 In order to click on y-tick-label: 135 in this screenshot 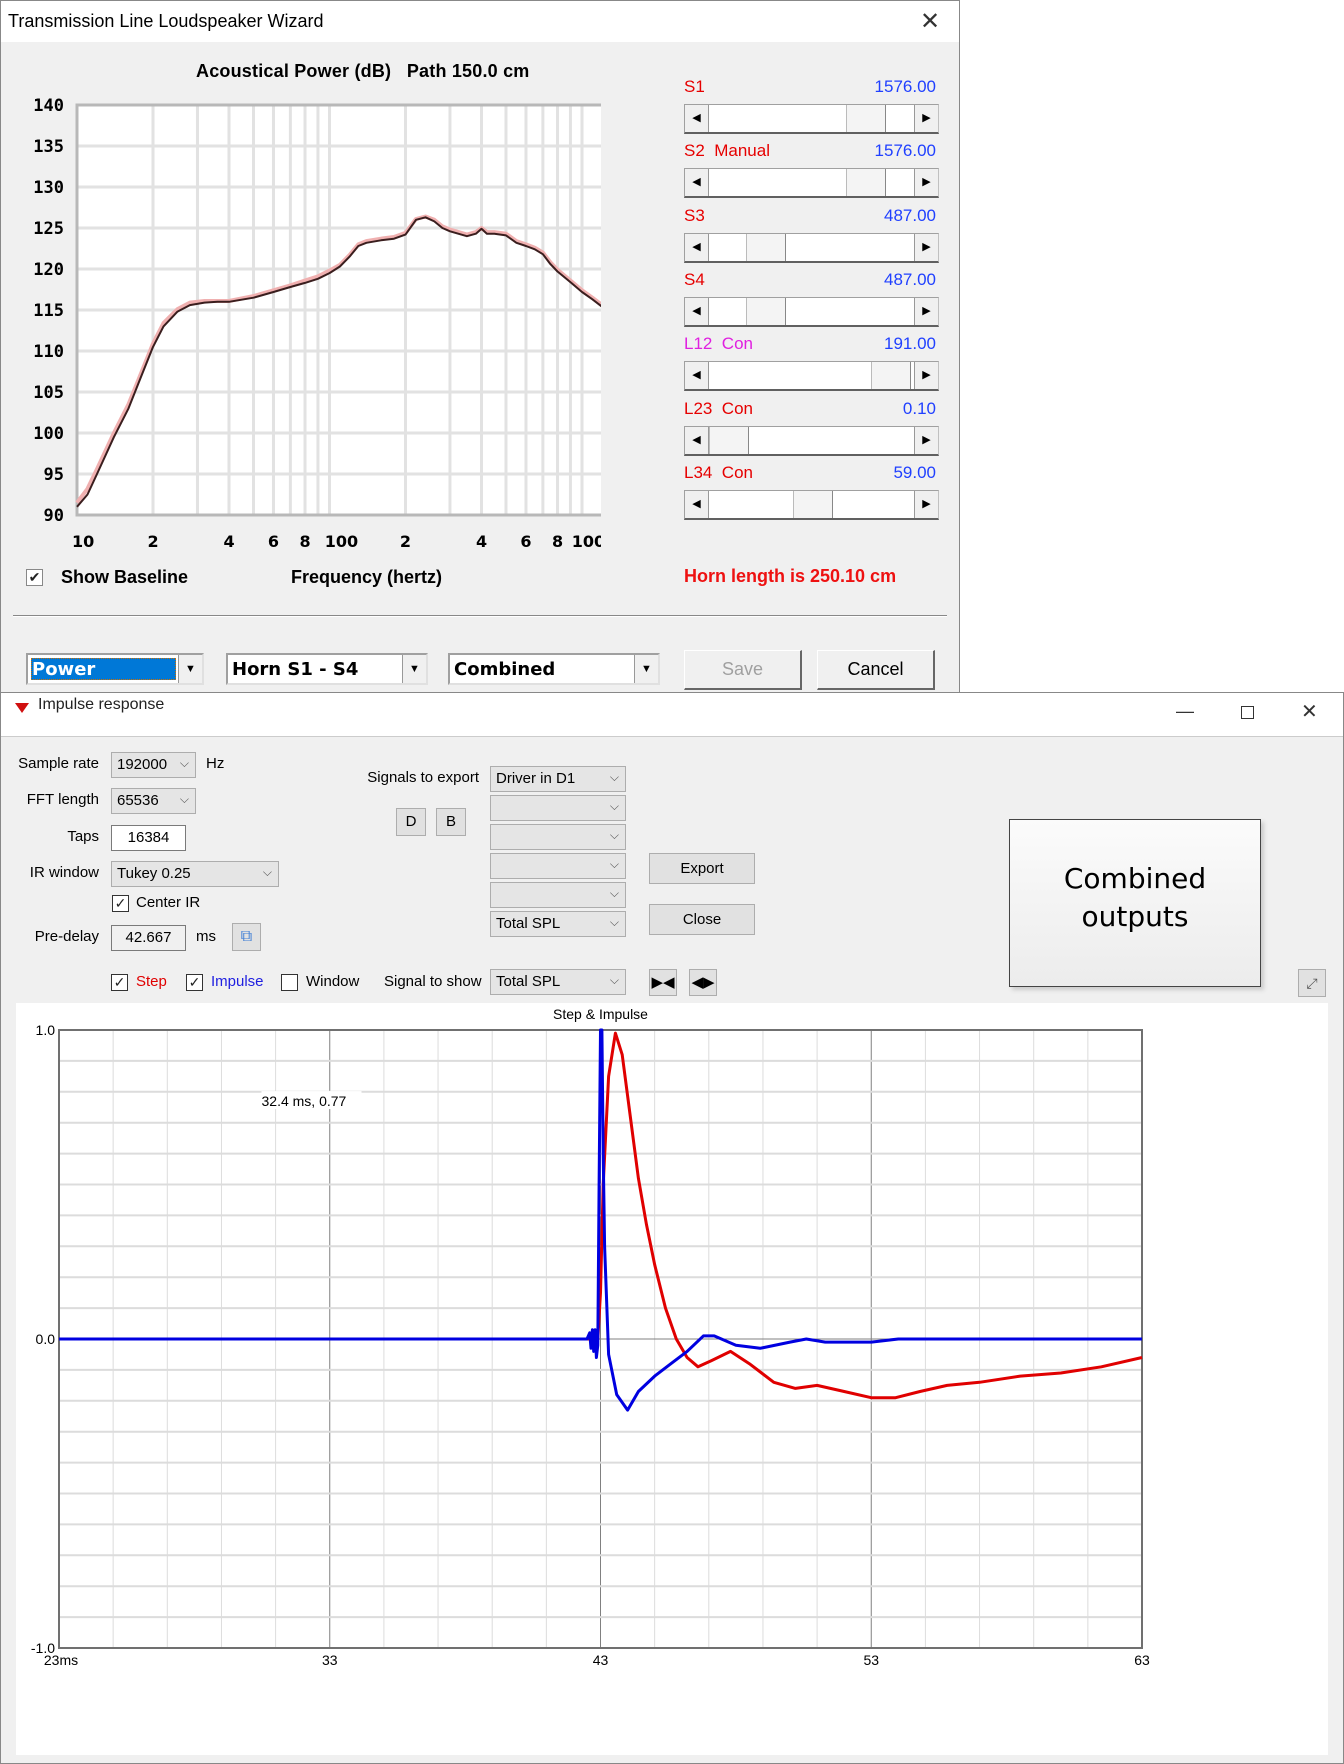, I will do `click(48, 147)`.